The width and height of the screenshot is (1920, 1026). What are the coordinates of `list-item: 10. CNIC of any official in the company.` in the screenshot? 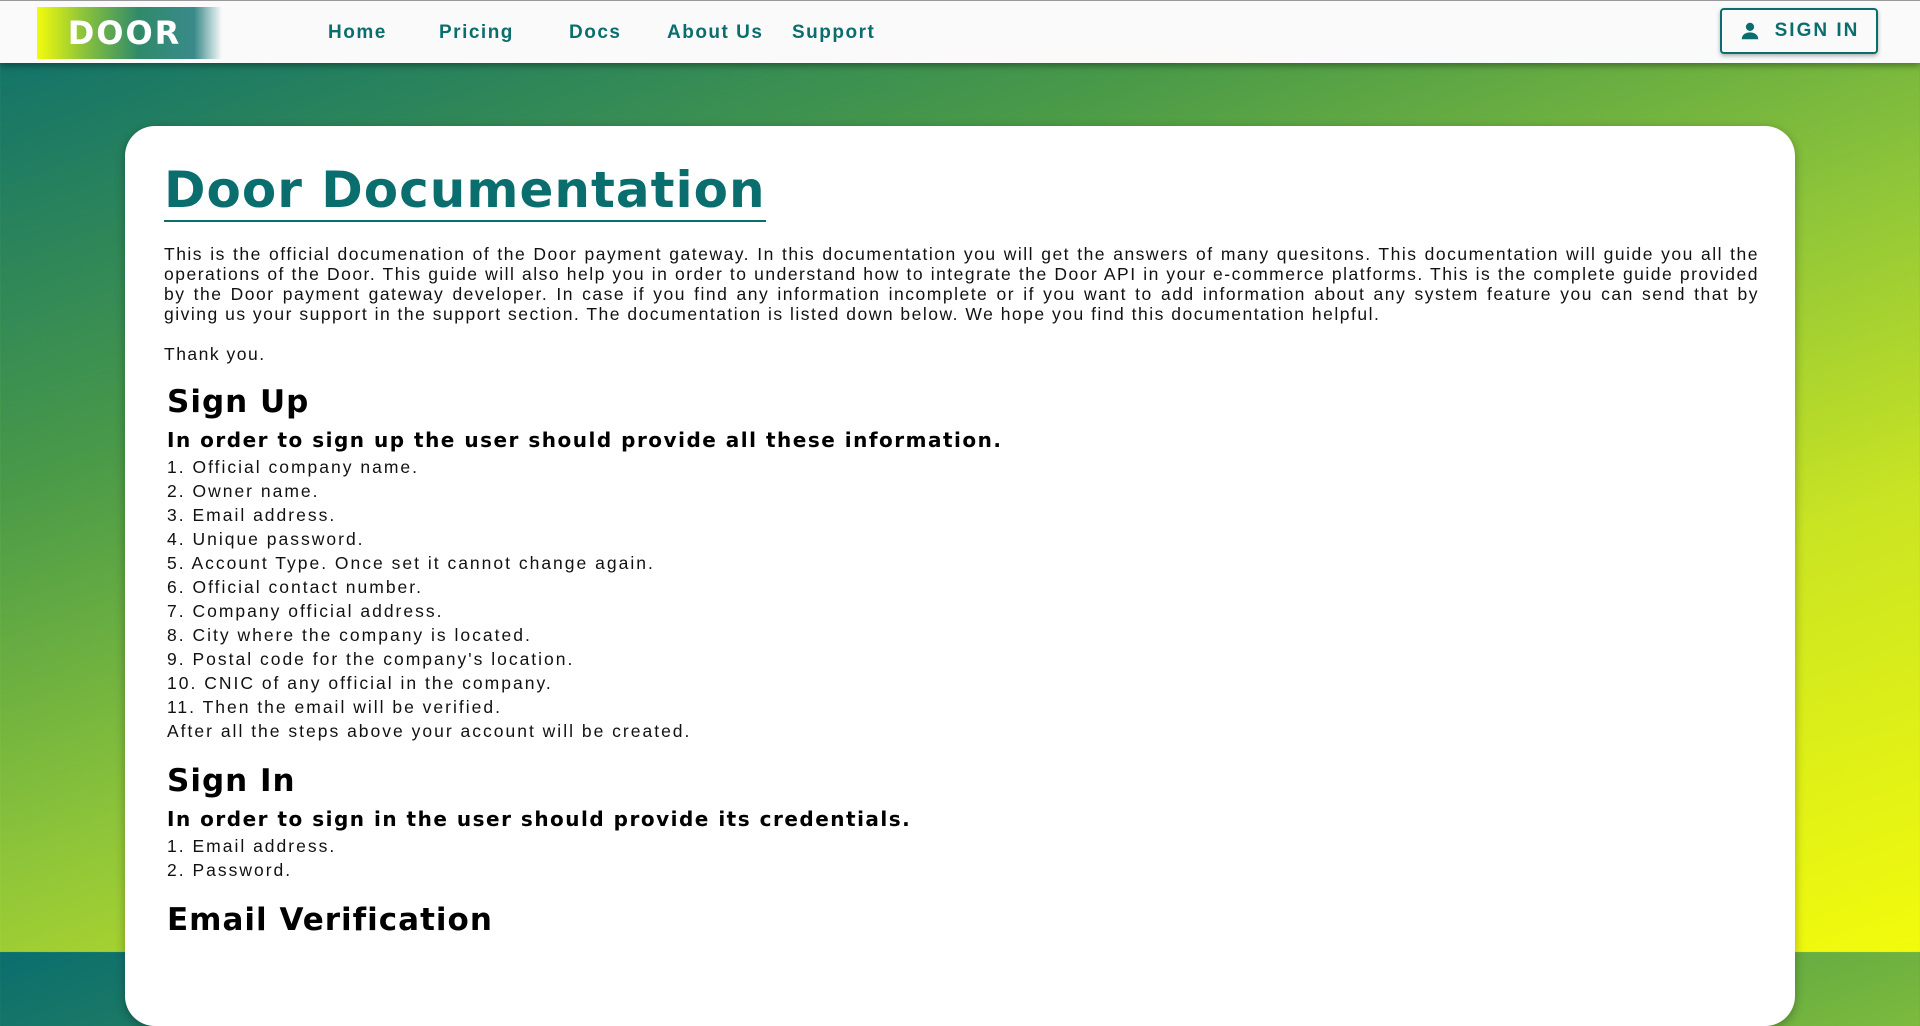 It's located at (360, 683).